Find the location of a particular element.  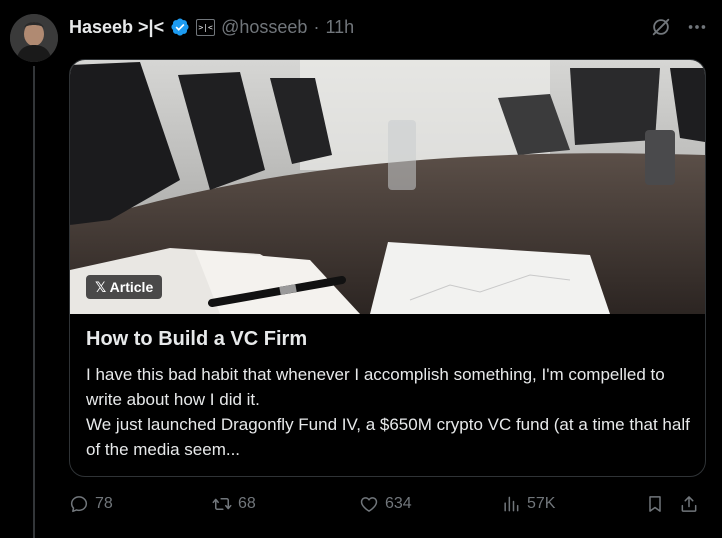

avatar is located at coordinates (34, 38).